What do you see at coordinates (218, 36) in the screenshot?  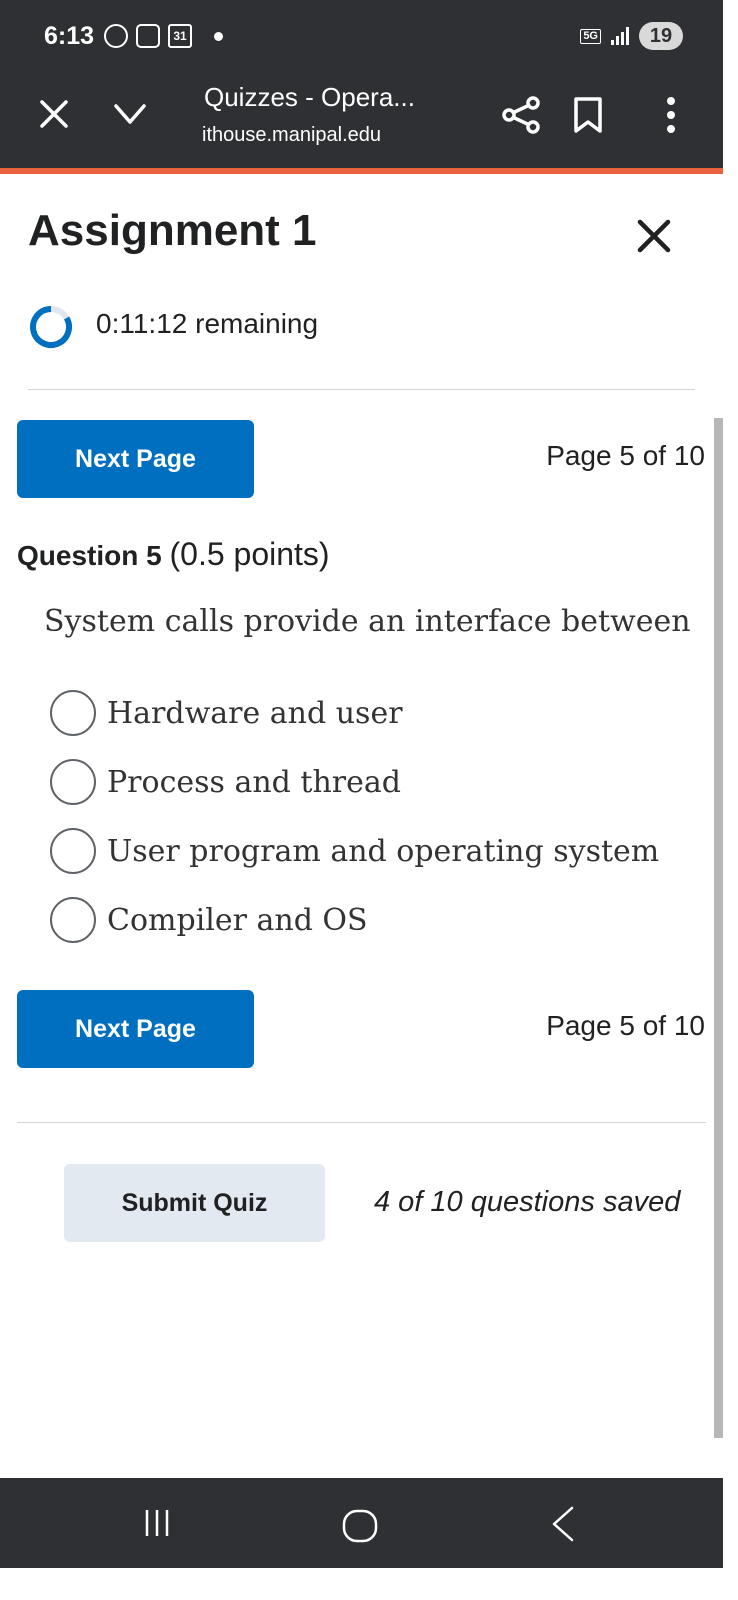 I see `notification-dot-icon` at bounding box center [218, 36].